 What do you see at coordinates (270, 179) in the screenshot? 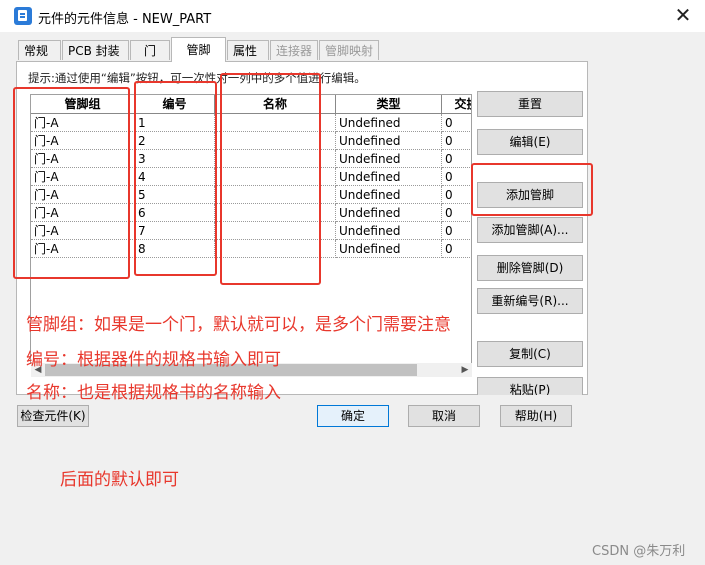
I see `highlight-name-column` at bounding box center [270, 179].